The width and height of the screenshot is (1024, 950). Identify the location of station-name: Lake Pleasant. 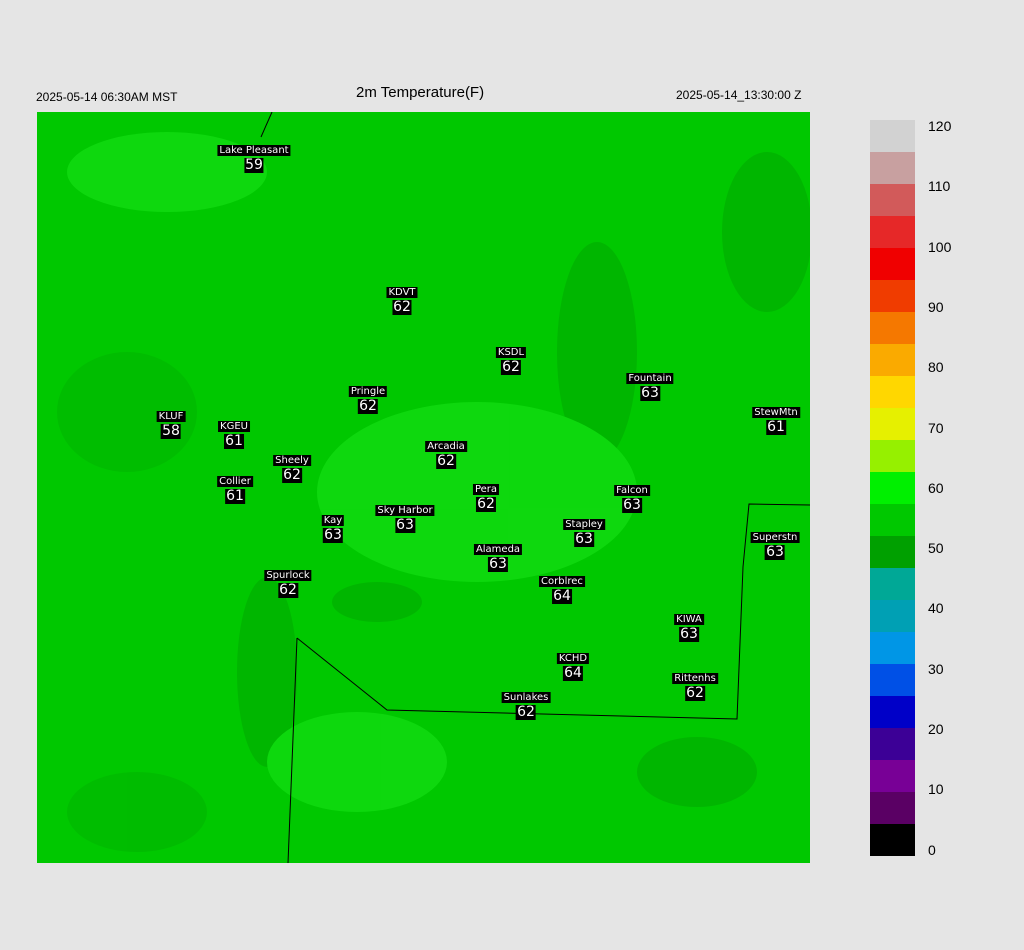
(254, 150).